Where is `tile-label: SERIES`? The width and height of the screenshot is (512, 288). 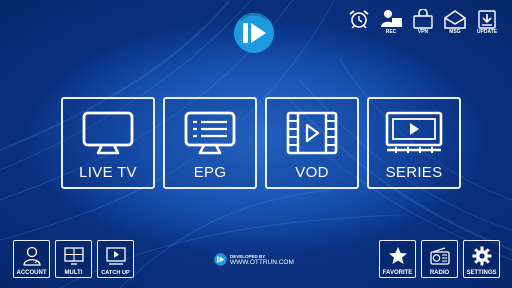 tile-label: SERIES is located at coordinates (414, 172).